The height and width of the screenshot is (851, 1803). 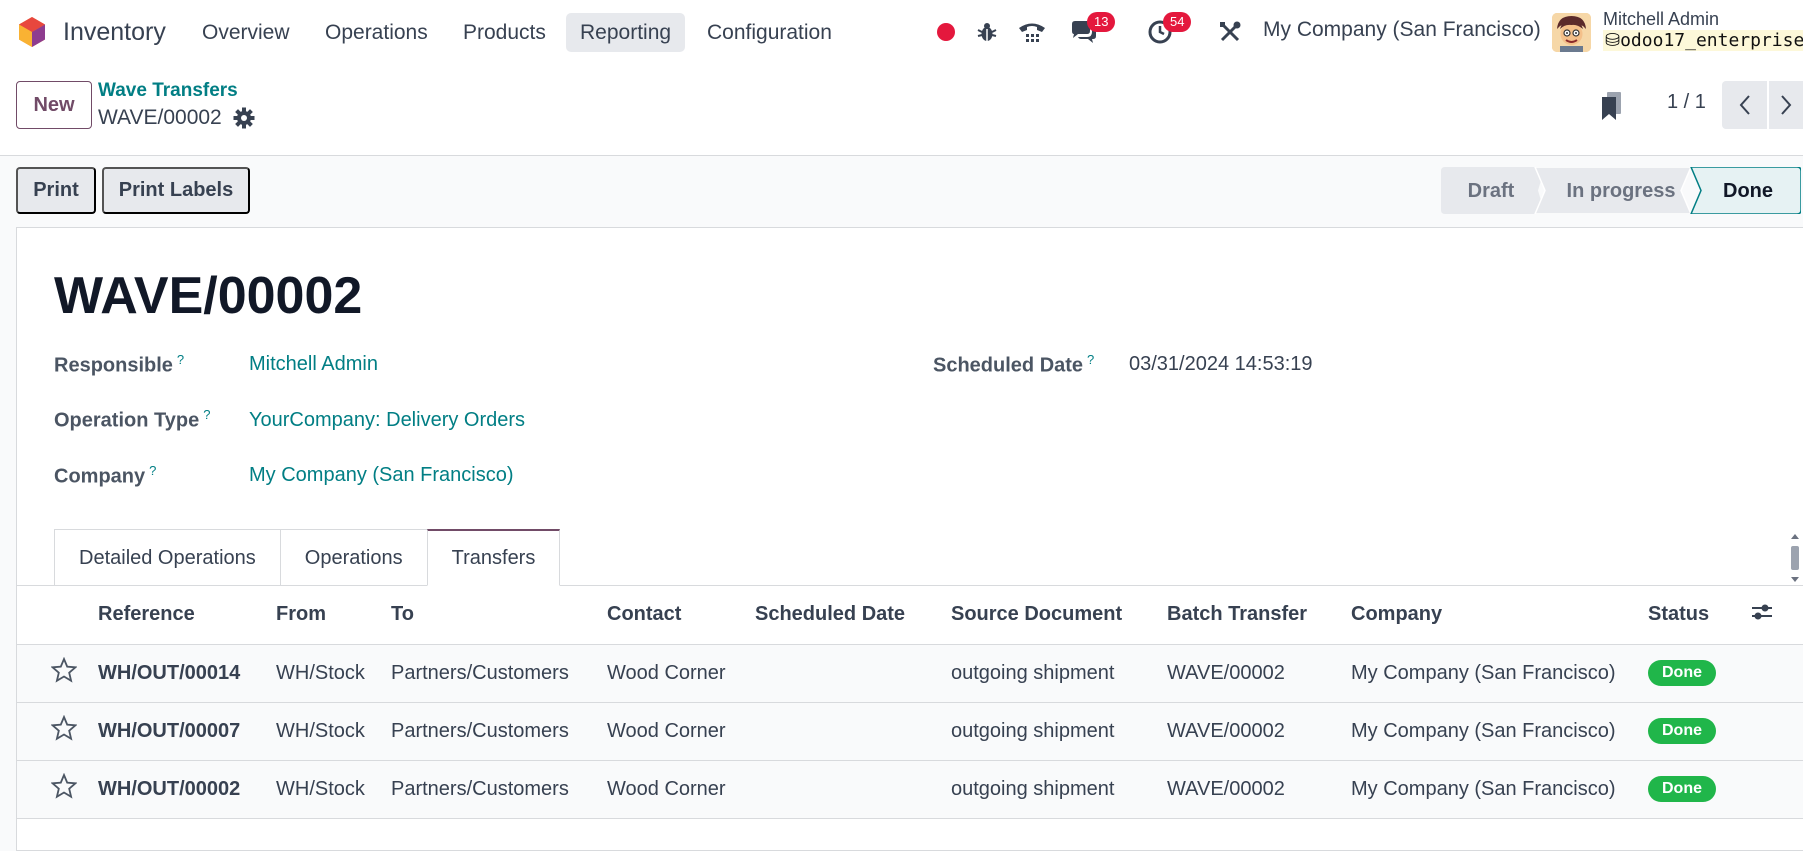 What do you see at coordinates (1032, 32) in the screenshot?
I see `phone-icon` at bounding box center [1032, 32].